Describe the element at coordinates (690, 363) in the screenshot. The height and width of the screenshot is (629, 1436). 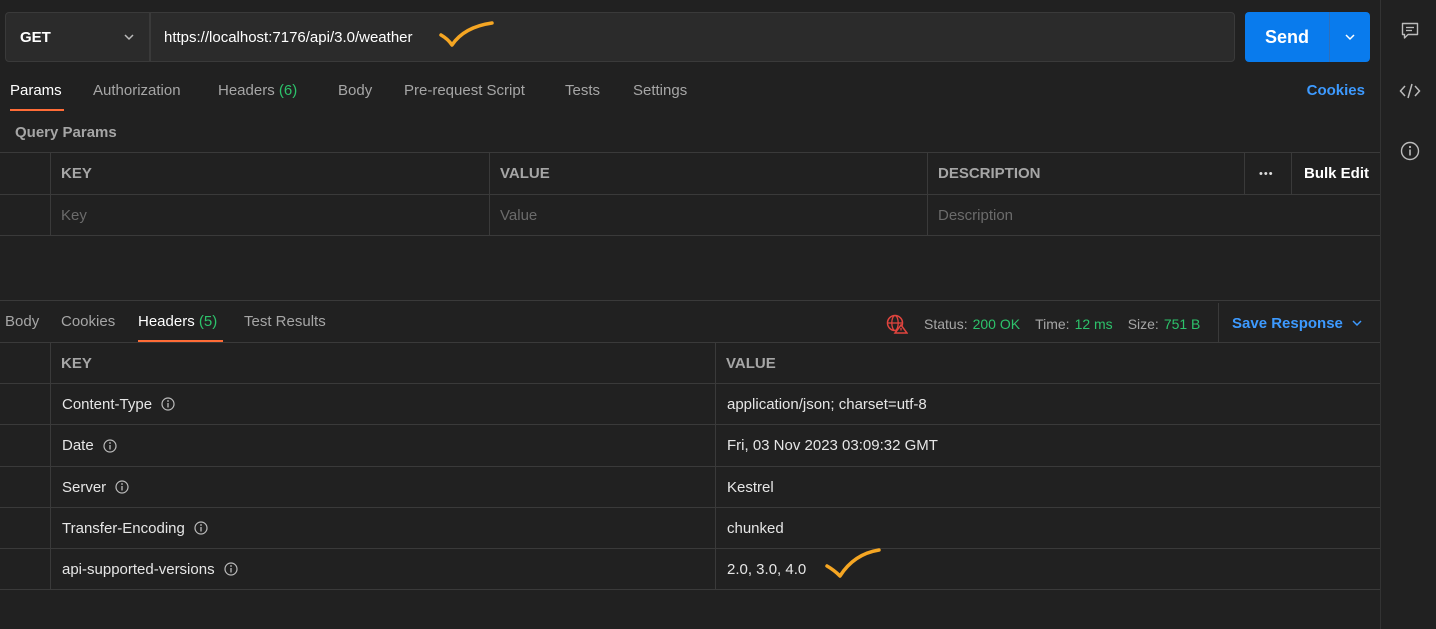
I see `table-header-row: KEY VALUE` at that location.